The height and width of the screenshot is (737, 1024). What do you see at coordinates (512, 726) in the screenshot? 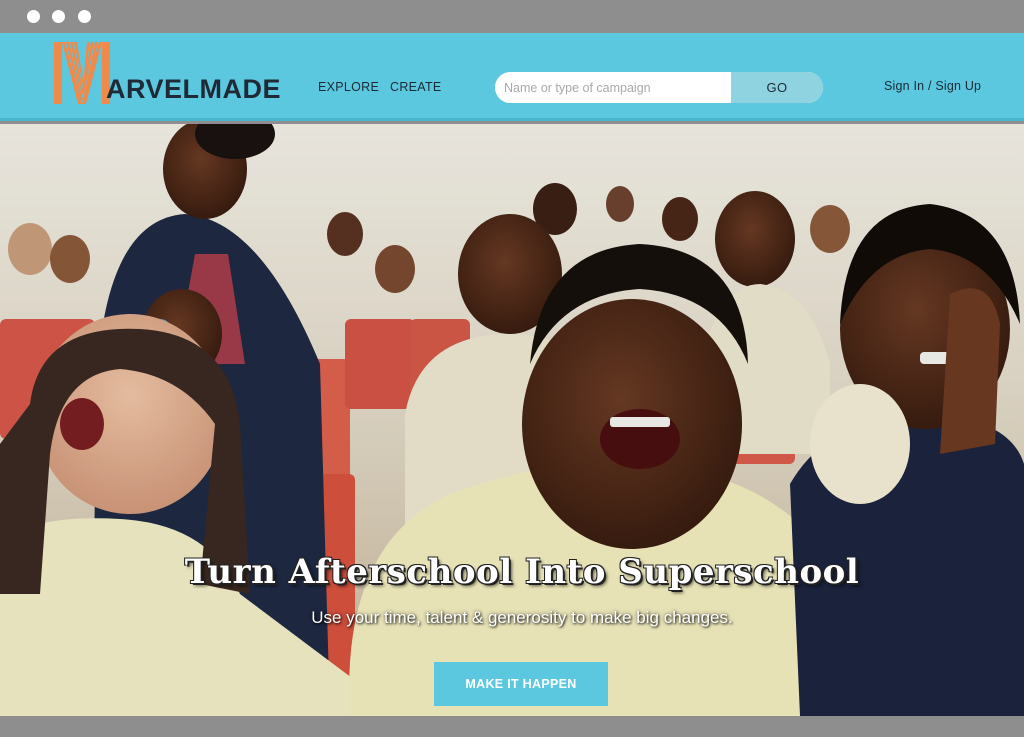
I see `window-bottom-frame` at bounding box center [512, 726].